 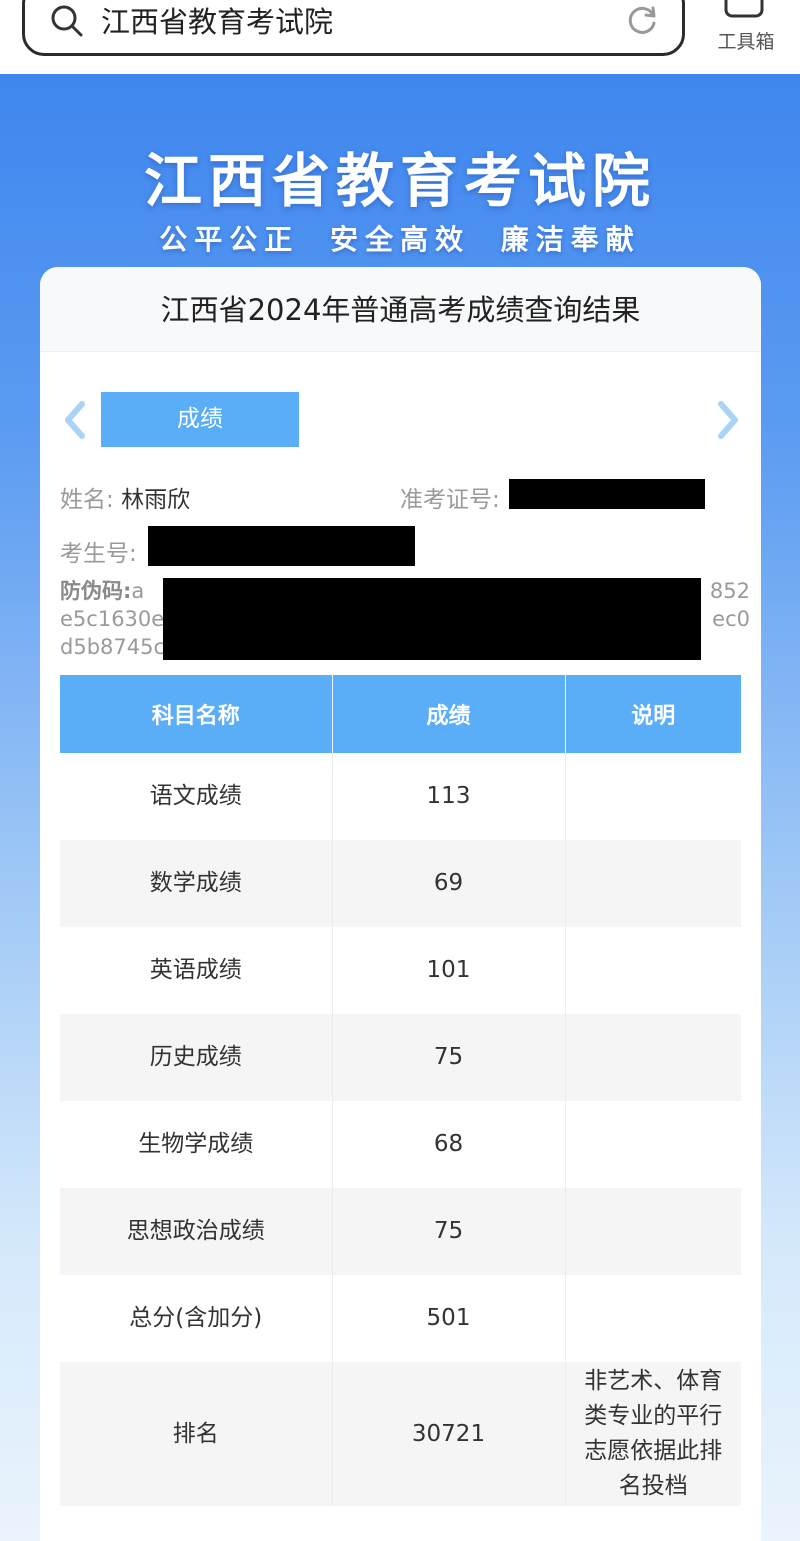 I want to click on chevron-left-icon, so click(x=75, y=420).